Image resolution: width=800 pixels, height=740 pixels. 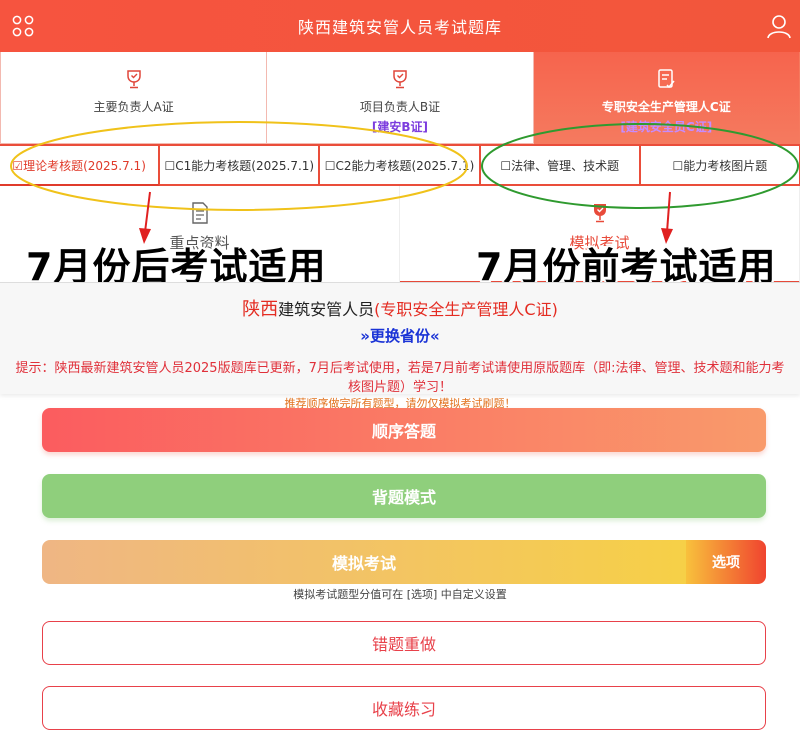 I want to click on favorites-practice-button: 收藏练习, so click(x=404, y=708).